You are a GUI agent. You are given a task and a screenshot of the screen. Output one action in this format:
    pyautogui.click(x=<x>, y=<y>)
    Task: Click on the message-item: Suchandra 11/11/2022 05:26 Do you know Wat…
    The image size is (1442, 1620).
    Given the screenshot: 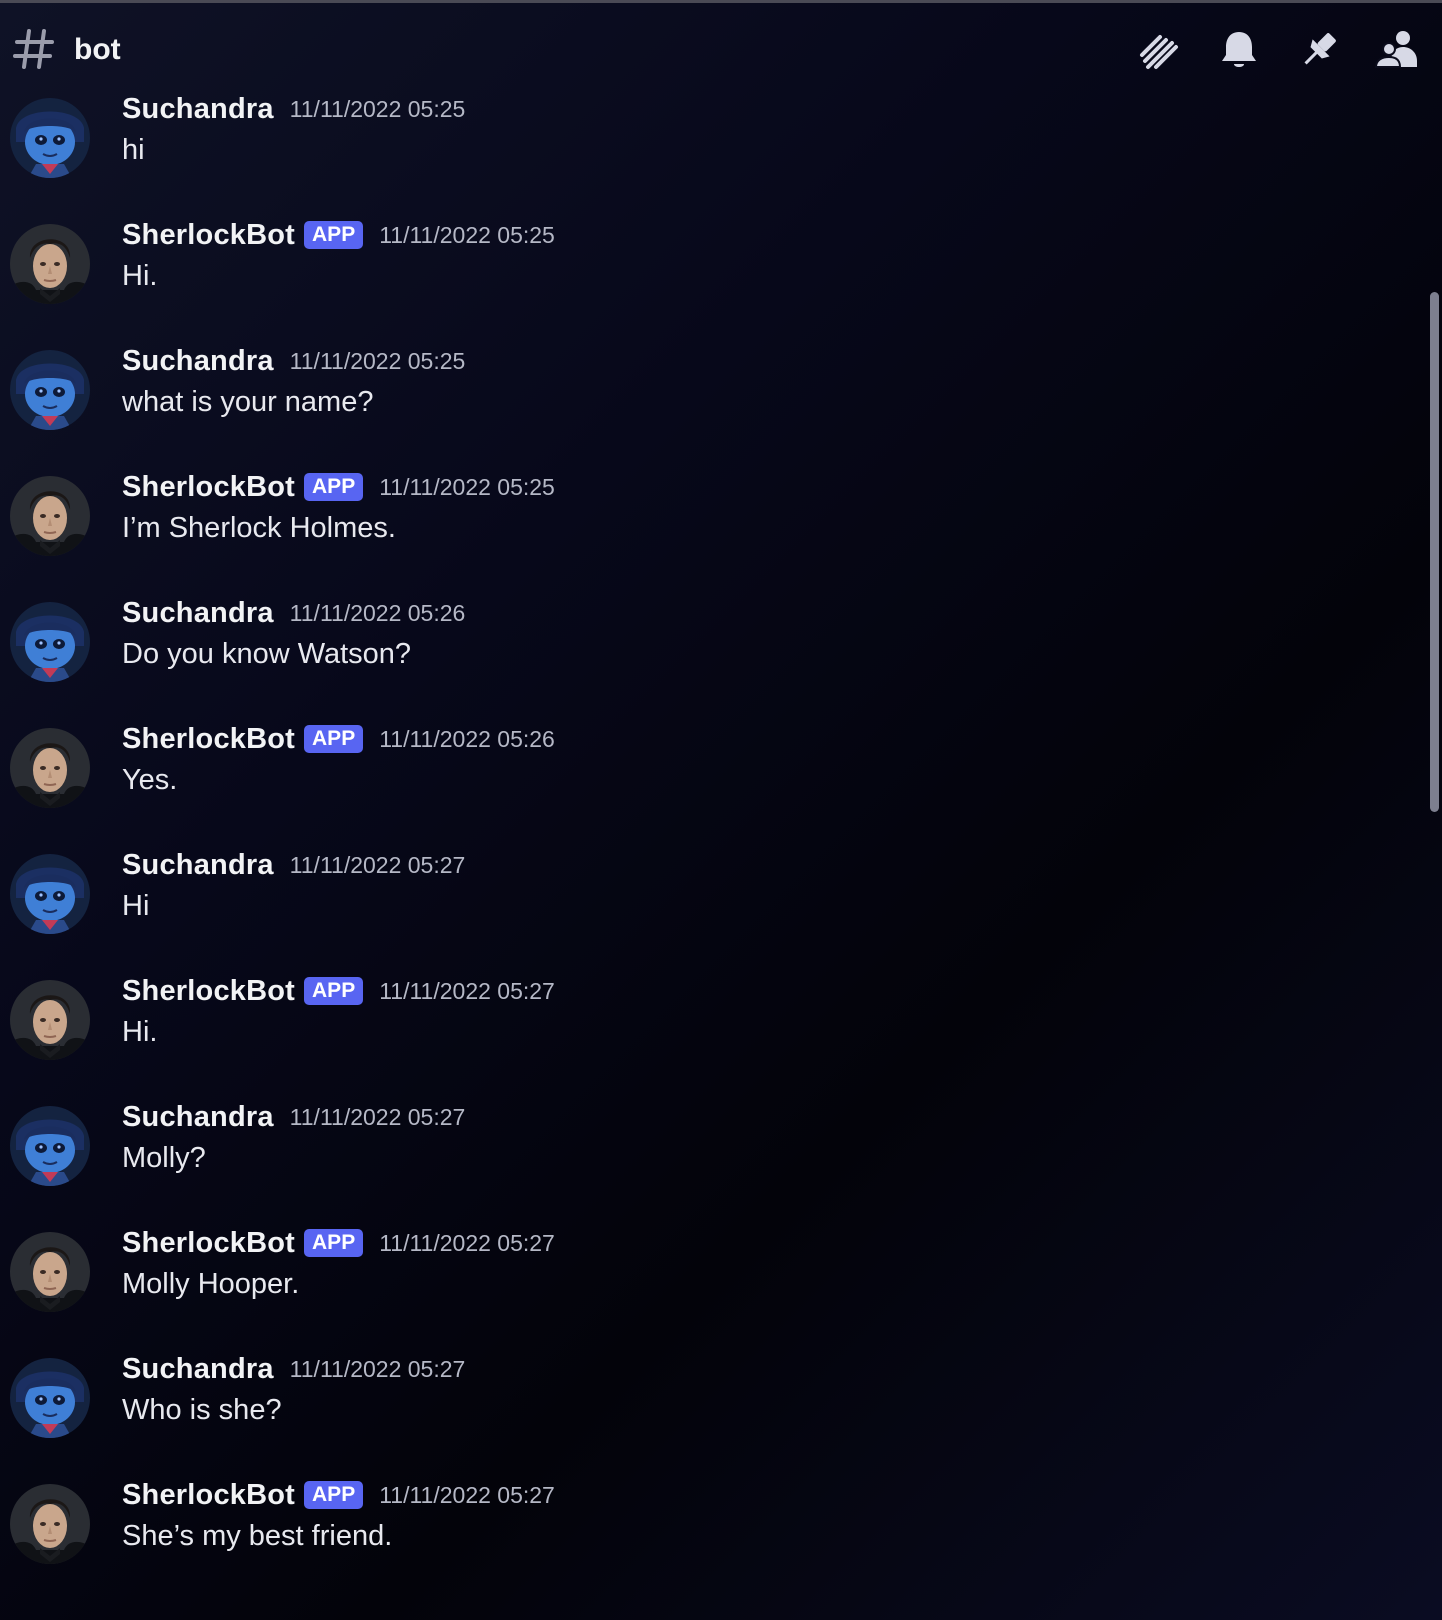 What is the action you would take?
    pyautogui.click(x=700, y=651)
    